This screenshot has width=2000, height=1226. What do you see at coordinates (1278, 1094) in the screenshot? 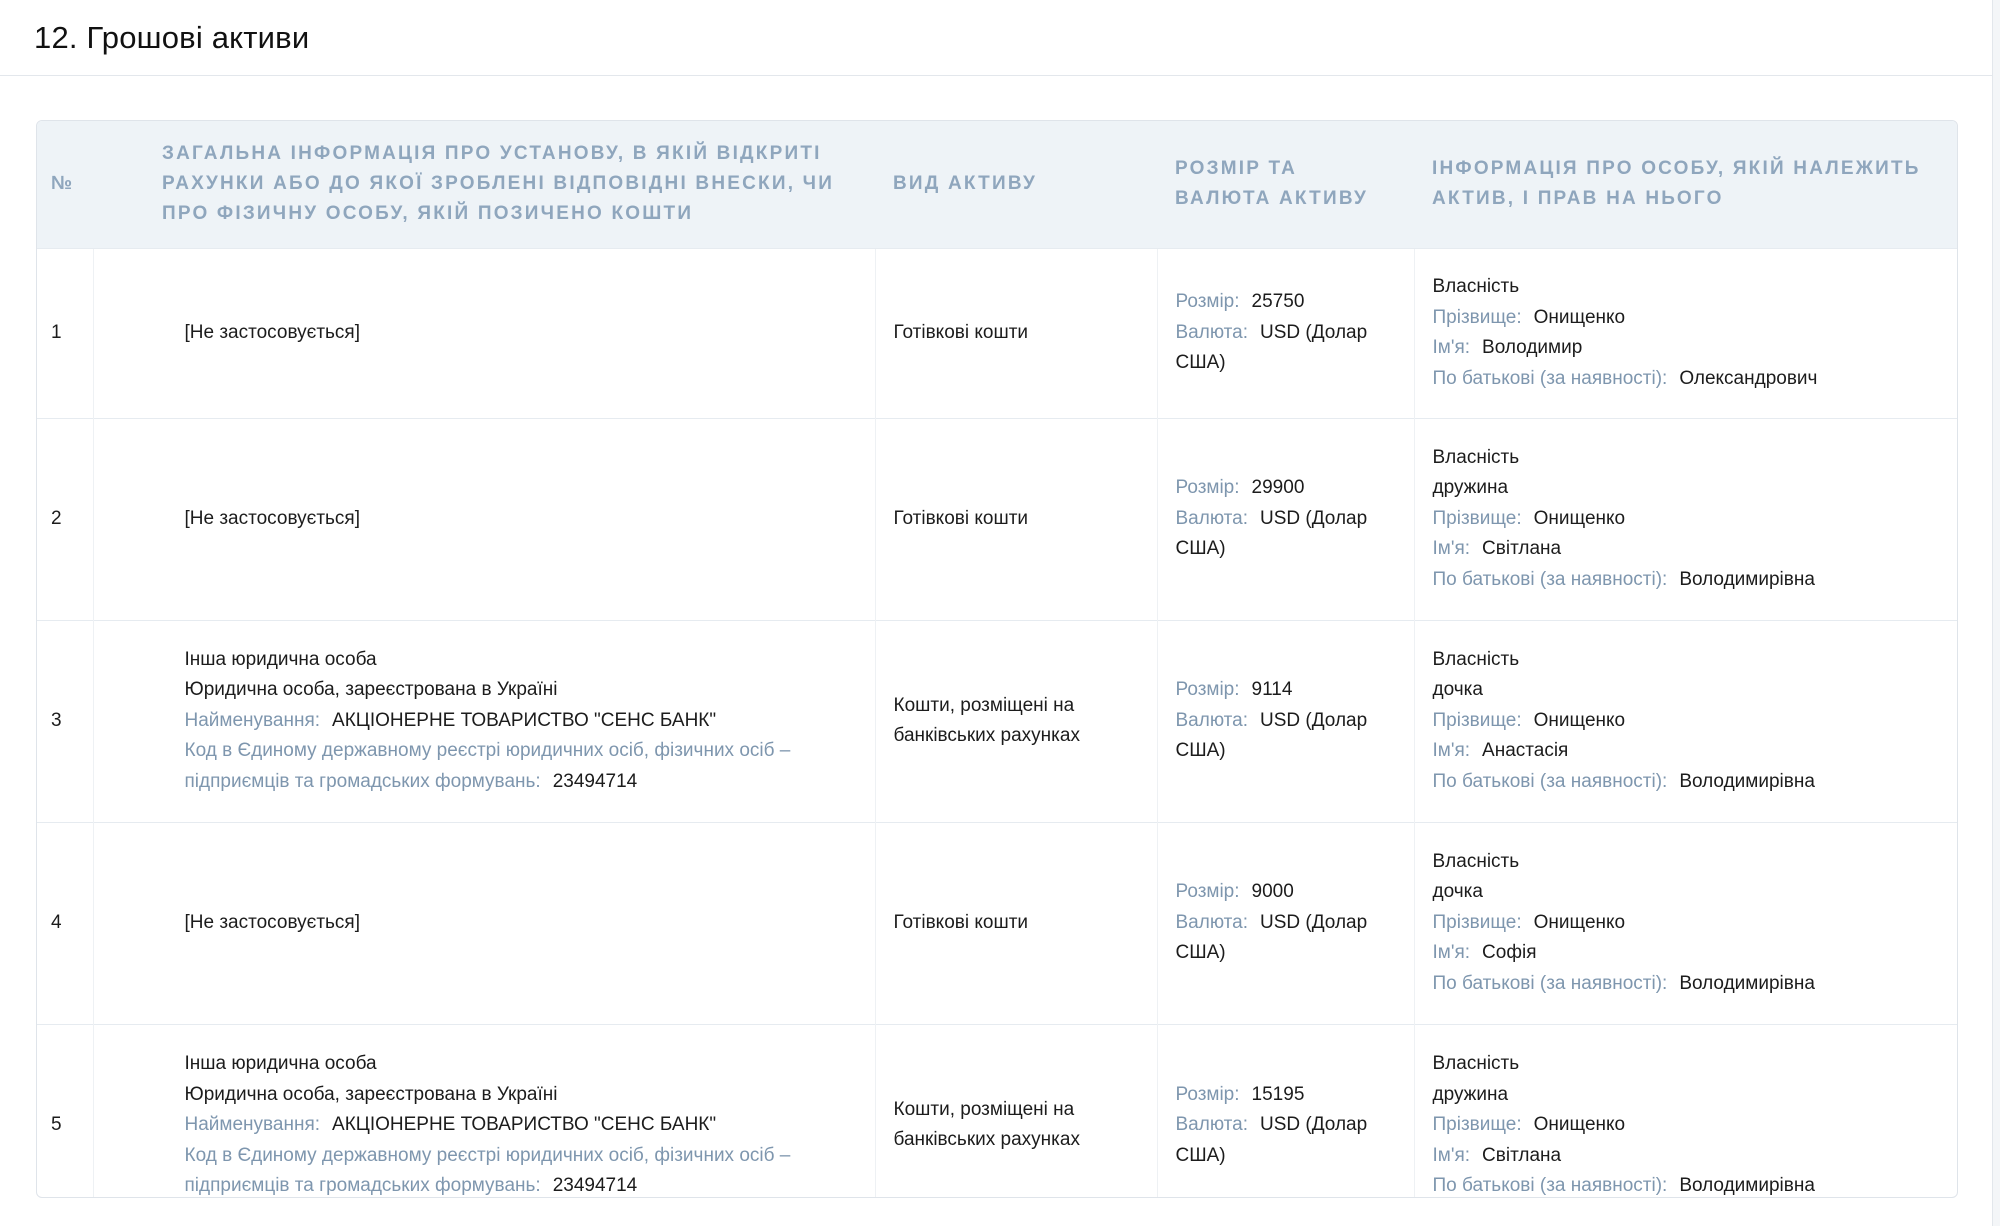
I see `size-value: 15195` at bounding box center [1278, 1094].